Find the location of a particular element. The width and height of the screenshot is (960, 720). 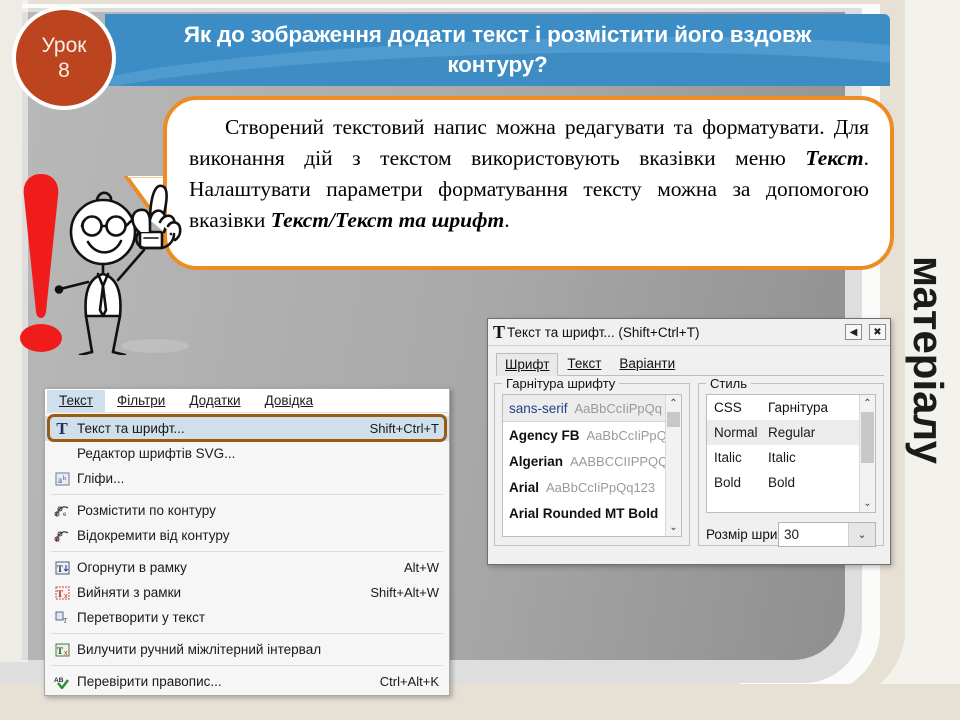

svg-font-editor-icon is located at coordinates (62, 454).